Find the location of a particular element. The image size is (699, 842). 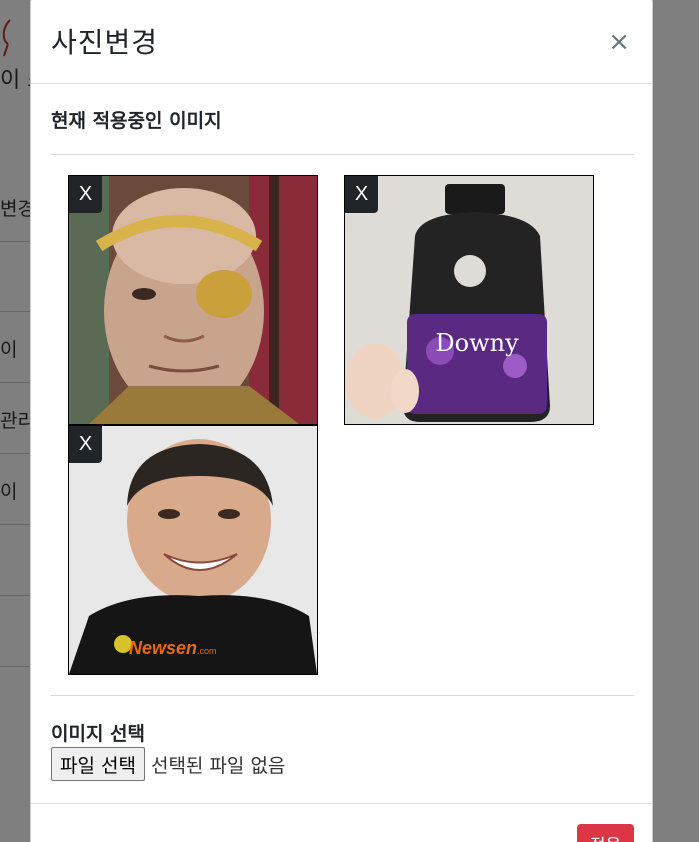

image-thumbnail: Downy X is located at coordinates (469, 300).